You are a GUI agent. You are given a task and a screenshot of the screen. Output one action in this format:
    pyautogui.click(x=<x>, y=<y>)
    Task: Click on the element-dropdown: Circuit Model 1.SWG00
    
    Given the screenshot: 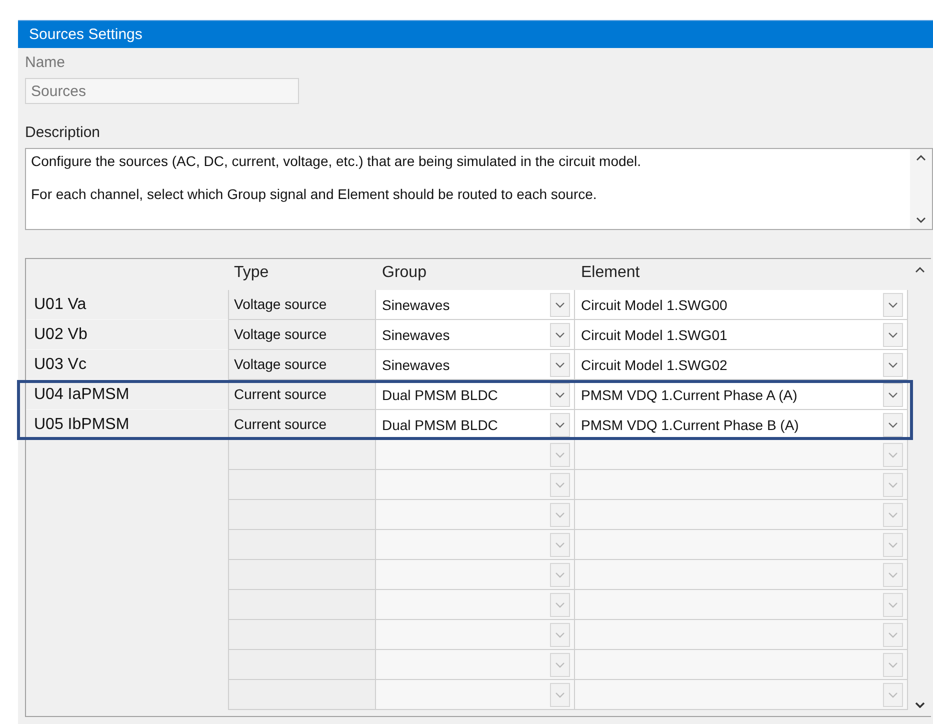 What is the action you would take?
    pyautogui.click(x=741, y=305)
    